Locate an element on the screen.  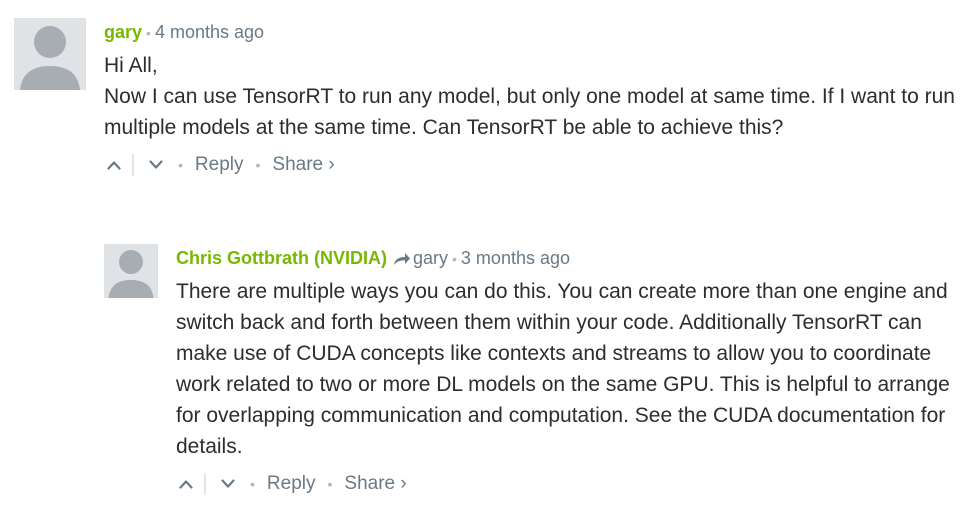
comment-meta: gary • 4 months ago is located at coordinates (531, 32).